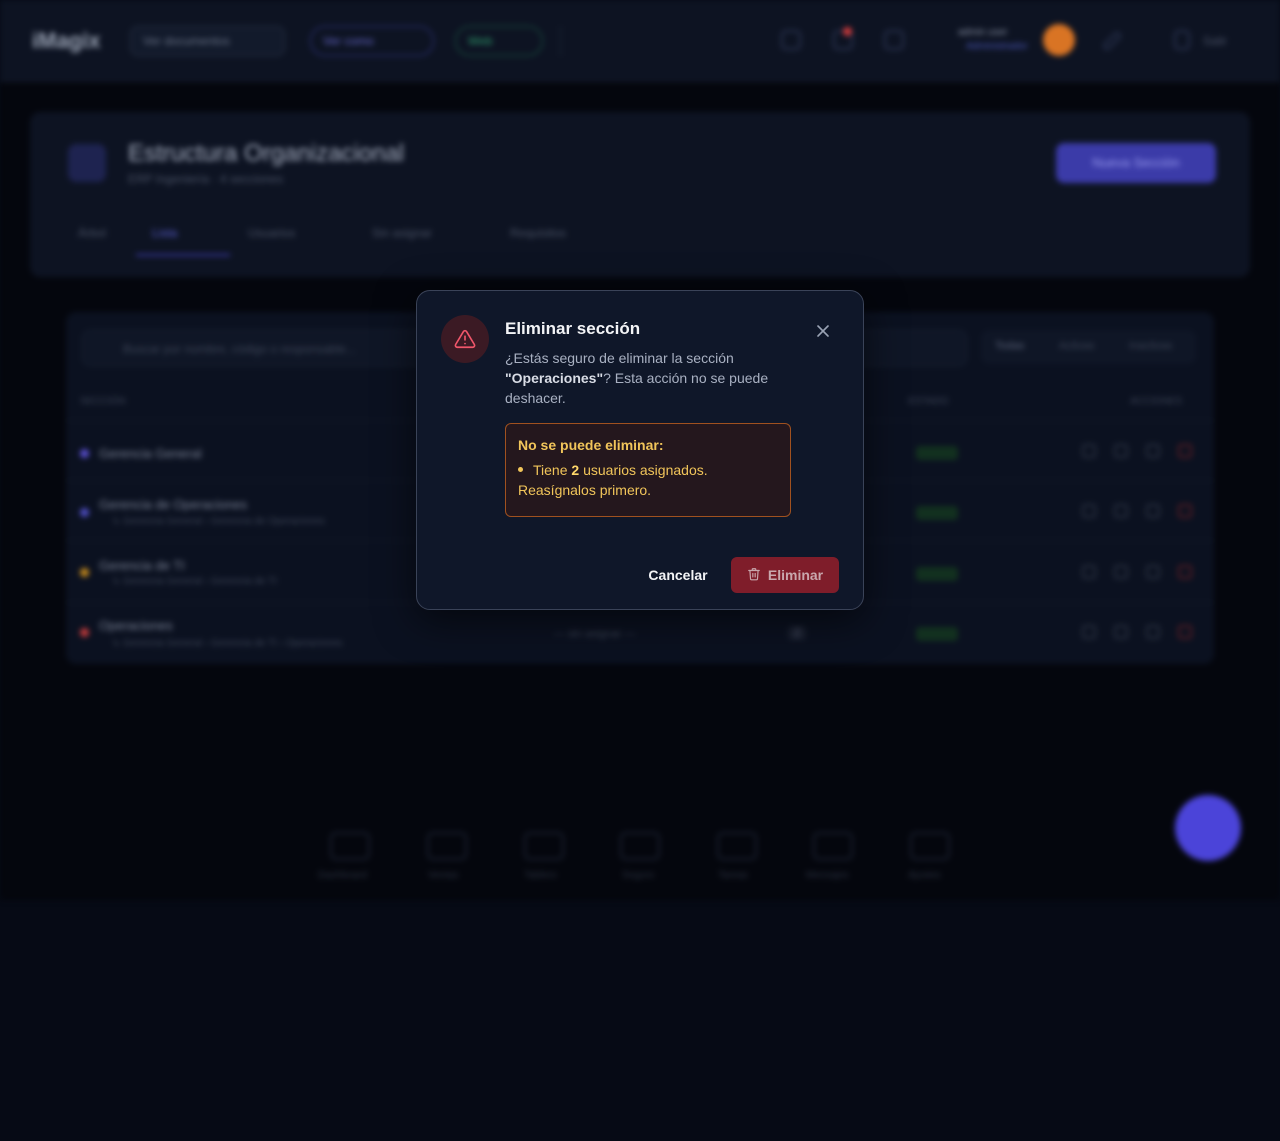  What do you see at coordinates (1076, 346) in the screenshot?
I see `filter-active: Activas` at bounding box center [1076, 346].